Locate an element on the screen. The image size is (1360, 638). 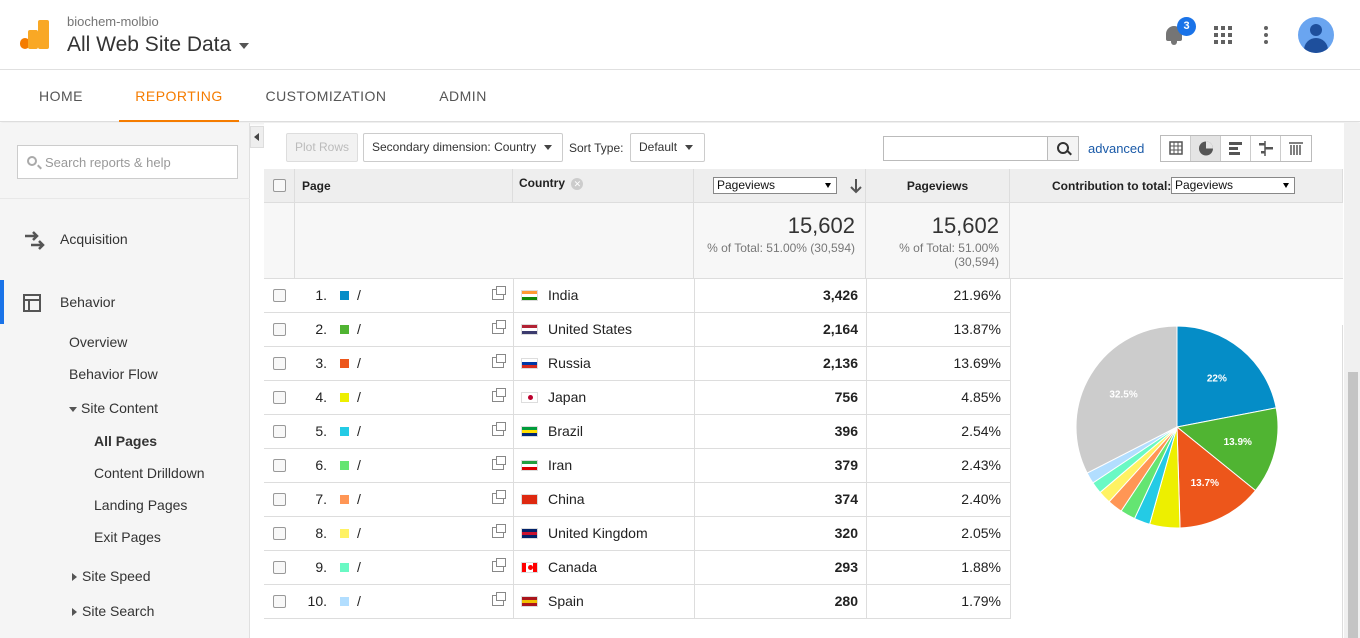
row-index: 7. is located at coordinates (321, 499).